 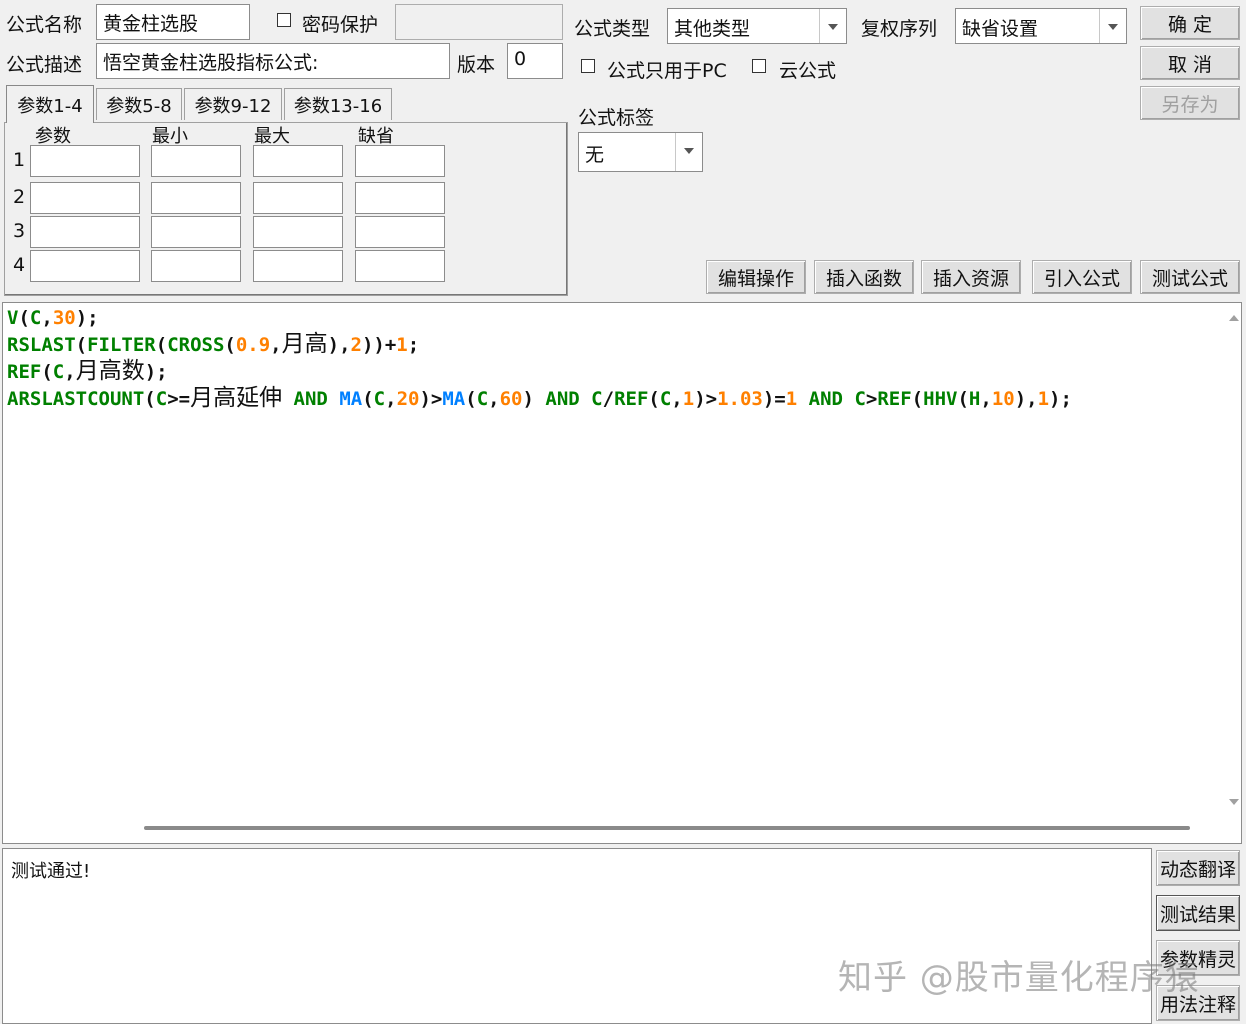 What do you see at coordinates (759, 66) in the screenshot?
I see `cloud-checkbox` at bounding box center [759, 66].